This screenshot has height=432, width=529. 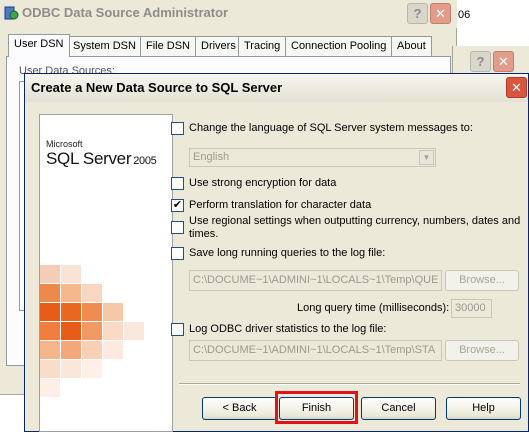 What do you see at coordinates (349, 384) in the screenshot?
I see `button-separator` at bounding box center [349, 384].